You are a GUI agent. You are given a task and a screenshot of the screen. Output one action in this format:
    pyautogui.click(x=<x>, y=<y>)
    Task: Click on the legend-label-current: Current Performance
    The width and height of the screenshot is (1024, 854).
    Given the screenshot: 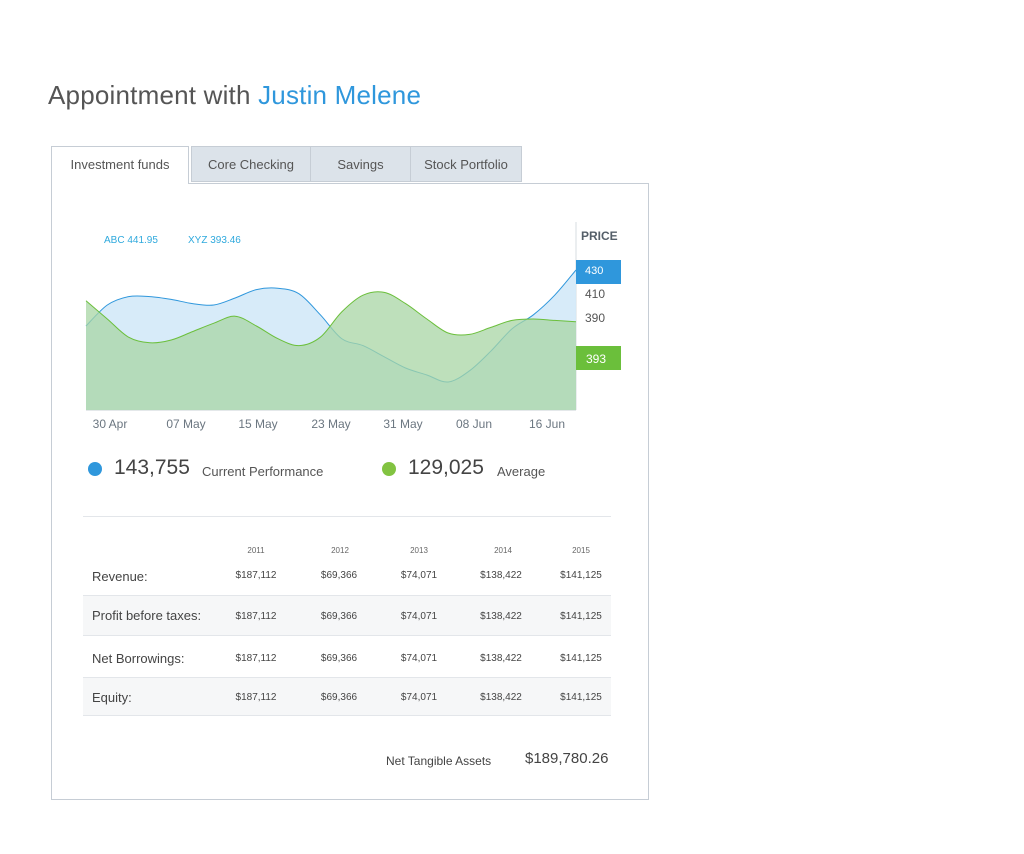 What is the action you would take?
    pyautogui.click(x=263, y=471)
    